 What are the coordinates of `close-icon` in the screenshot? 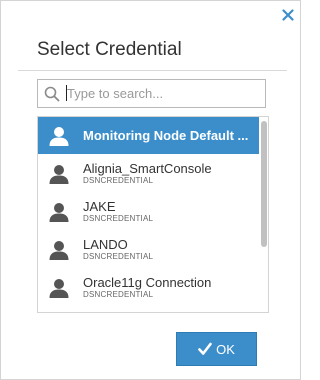 It's located at (288, 15).